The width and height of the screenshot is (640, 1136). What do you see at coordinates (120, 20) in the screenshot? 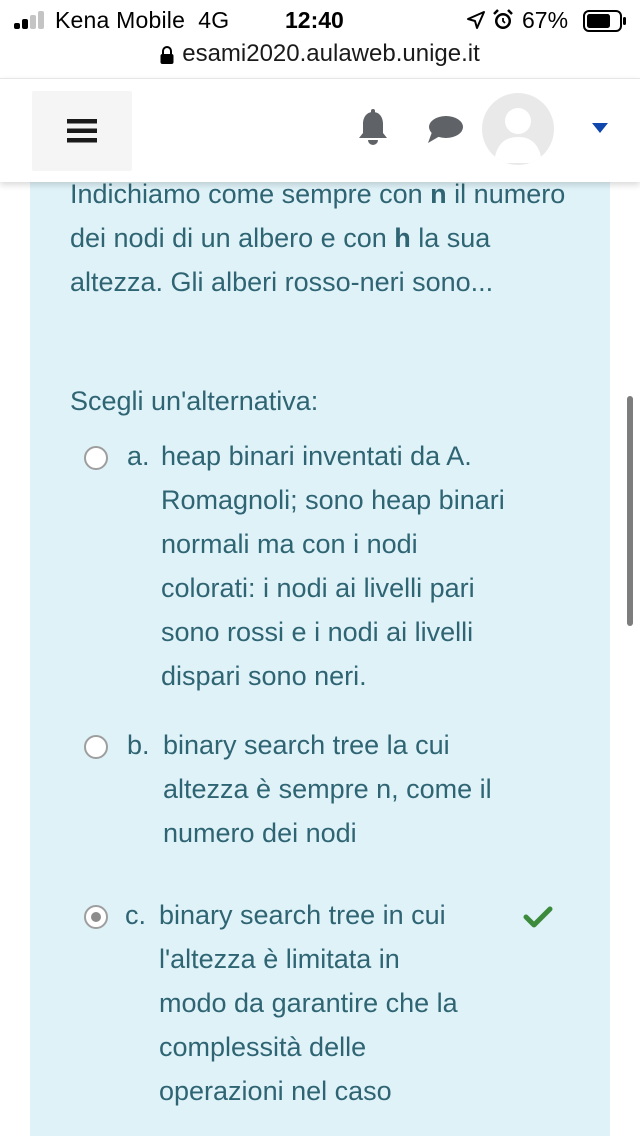
I see `carrier-name: Kena Mobile` at bounding box center [120, 20].